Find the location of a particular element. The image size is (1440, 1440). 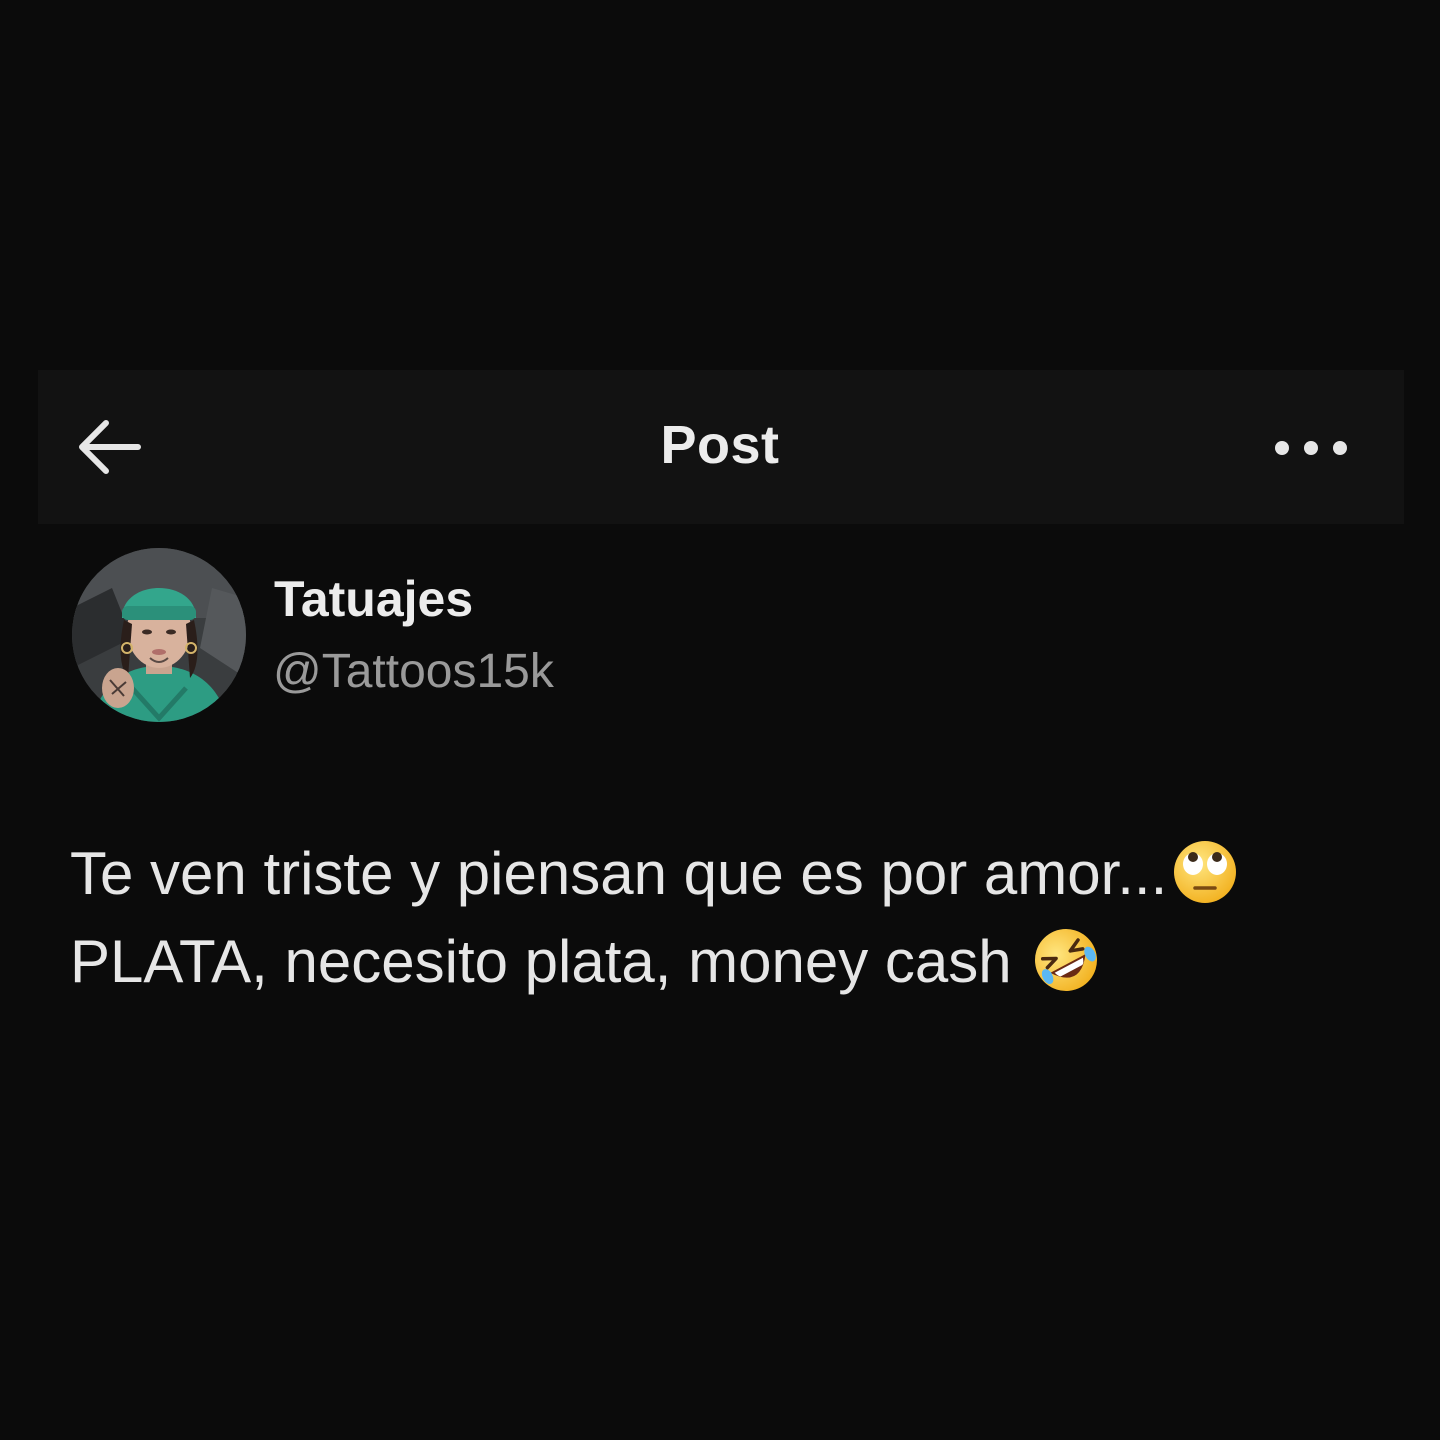

more-options-button is located at coordinates (1311, 448).